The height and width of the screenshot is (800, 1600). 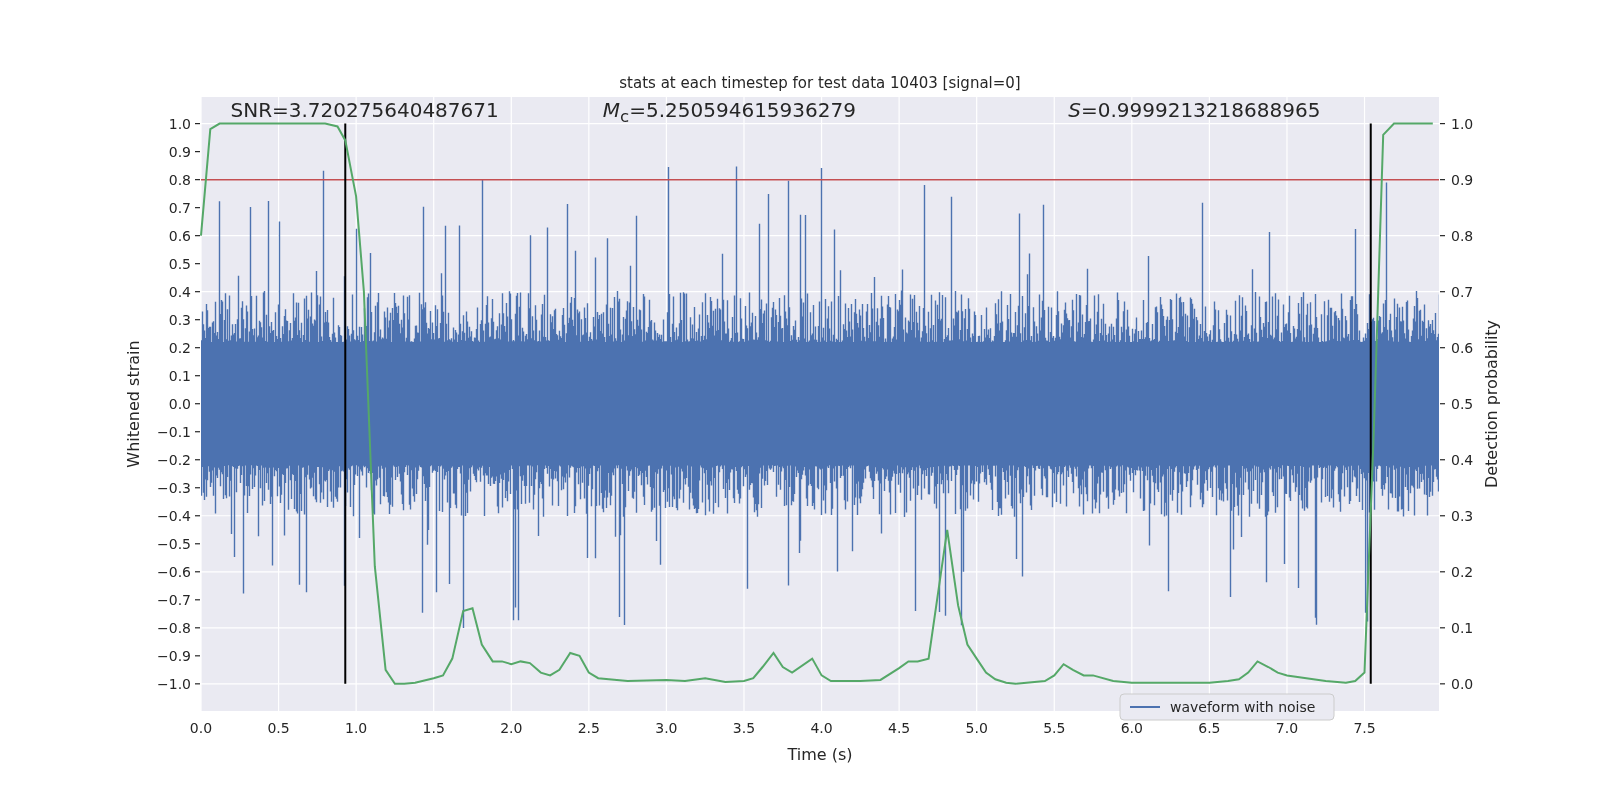 What do you see at coordinates (1209, 728) in the screenshot?
I see `x-tick-label: 6.5` at bounding box center [1209, 728].